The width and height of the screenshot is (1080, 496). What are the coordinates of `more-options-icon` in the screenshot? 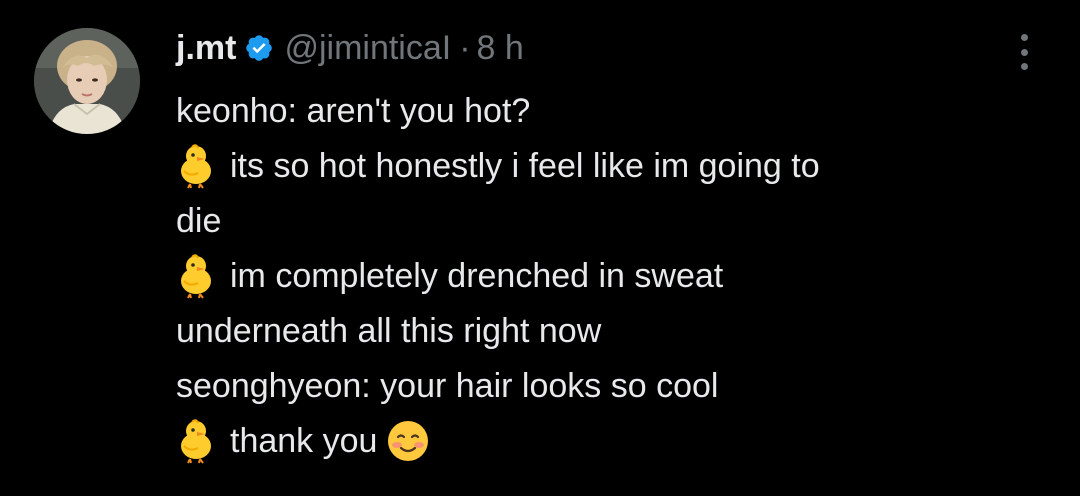 It's located at (1024, 52).